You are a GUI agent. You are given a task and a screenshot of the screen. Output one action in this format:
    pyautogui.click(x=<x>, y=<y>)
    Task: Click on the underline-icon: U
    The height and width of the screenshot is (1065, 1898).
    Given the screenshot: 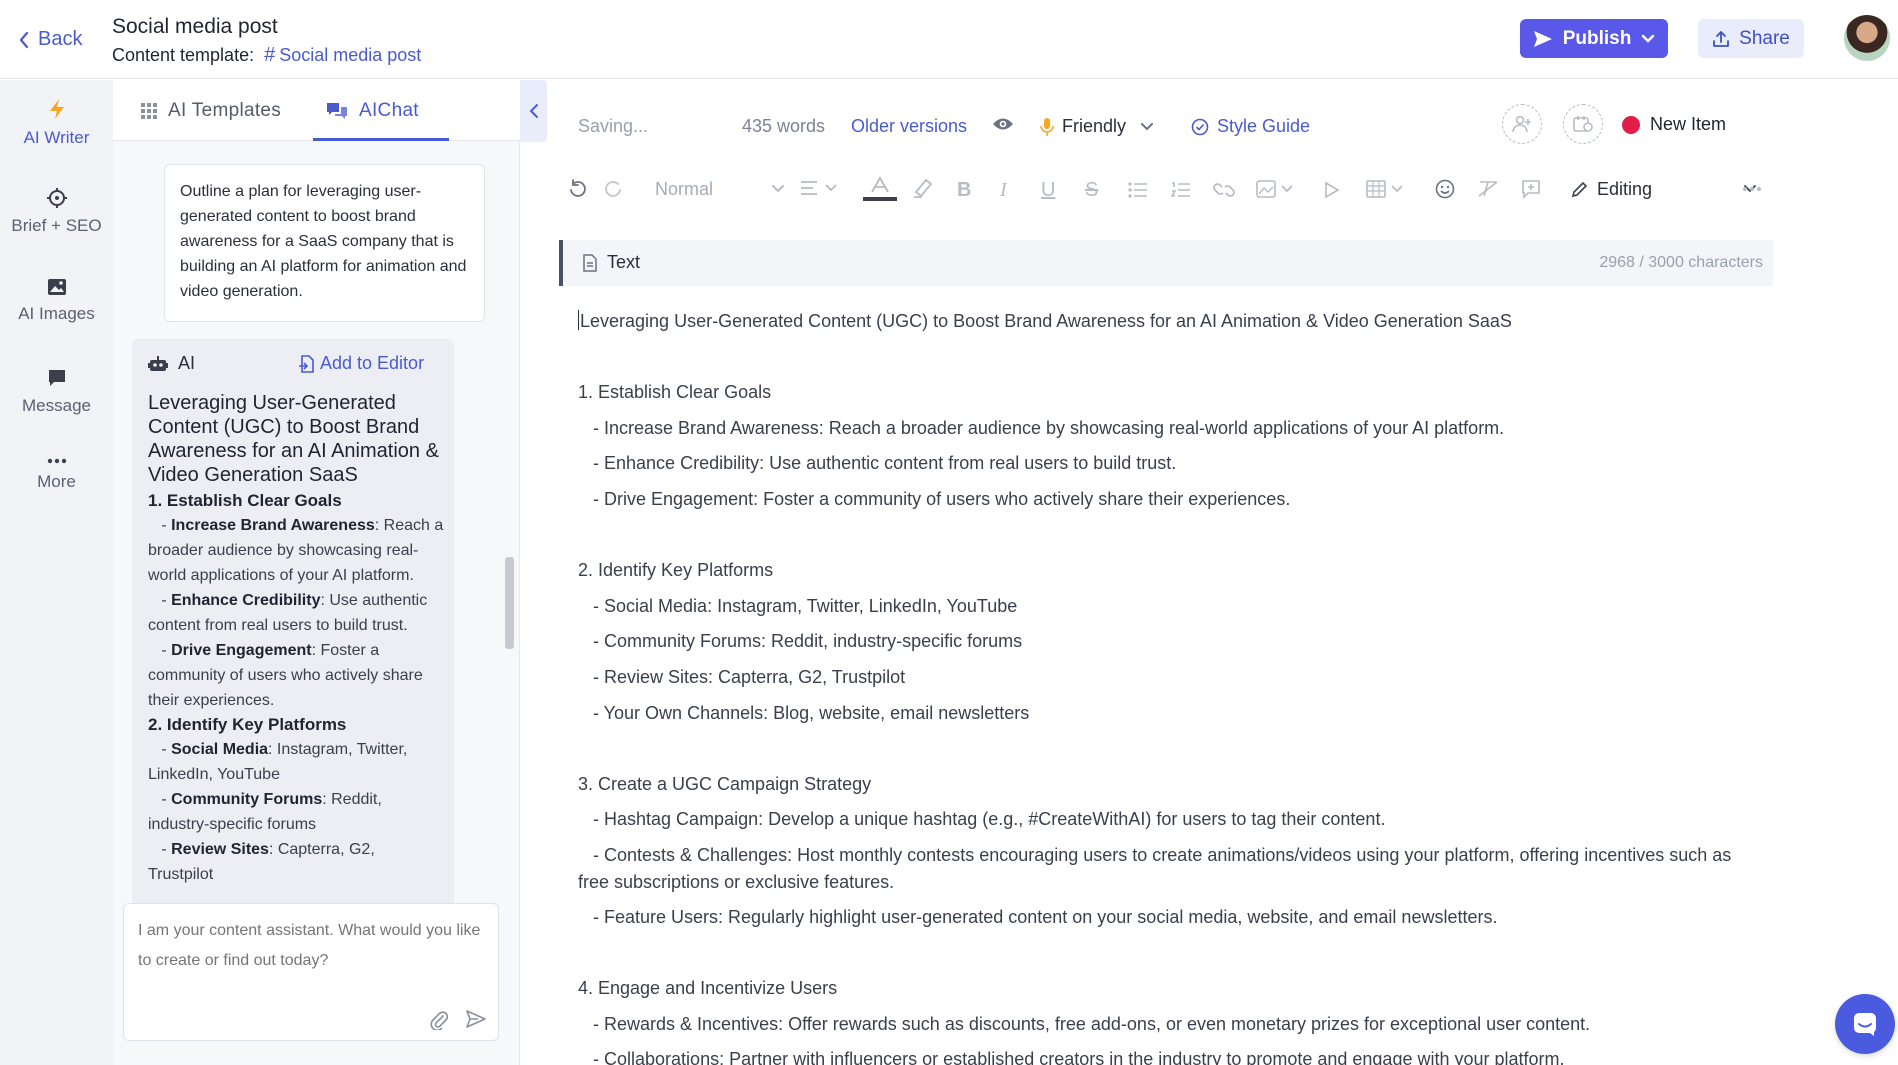 What is the action you would take?
    pyautogui.click(x=1048, y=190)
    